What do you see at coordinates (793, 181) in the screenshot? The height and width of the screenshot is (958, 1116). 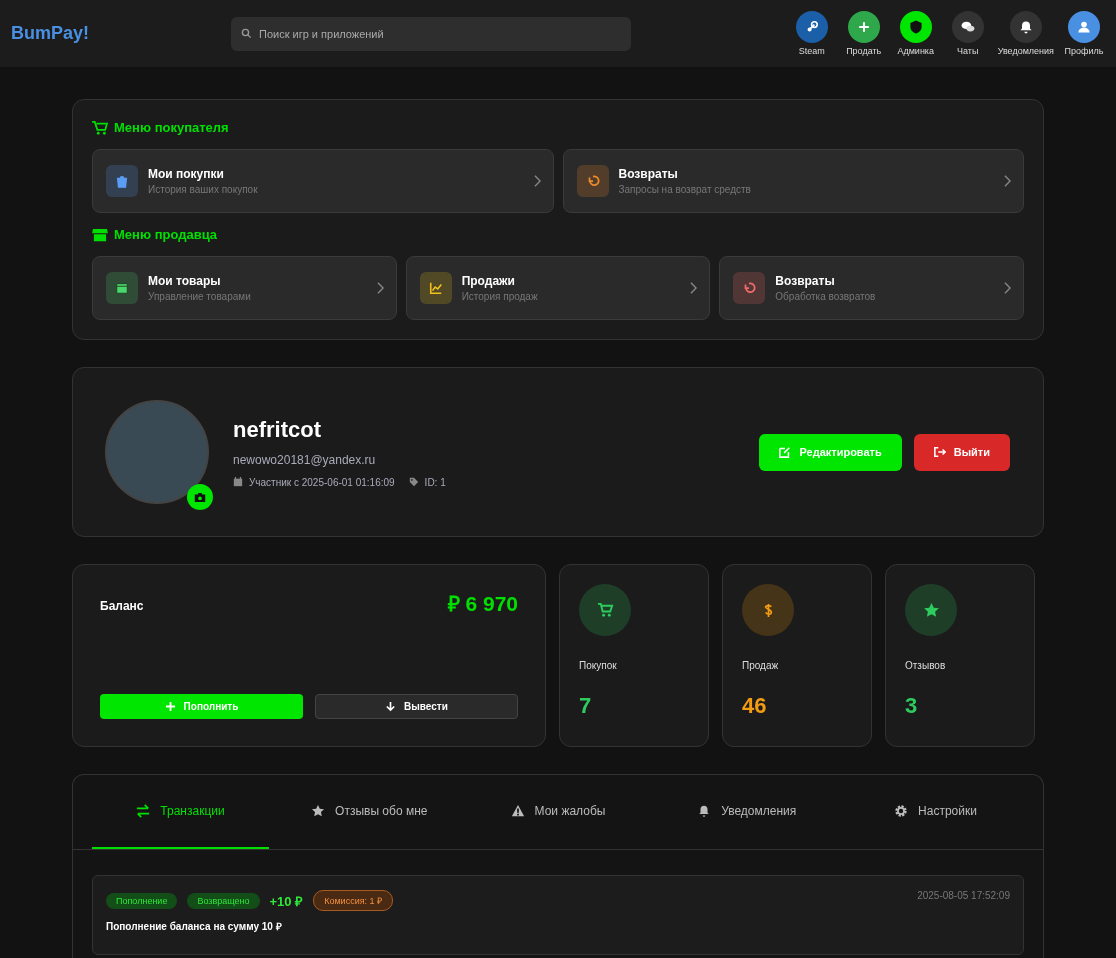 I see `menu-item: Возвраты Запросы на возврат средств` at bounding box center [793, 181].